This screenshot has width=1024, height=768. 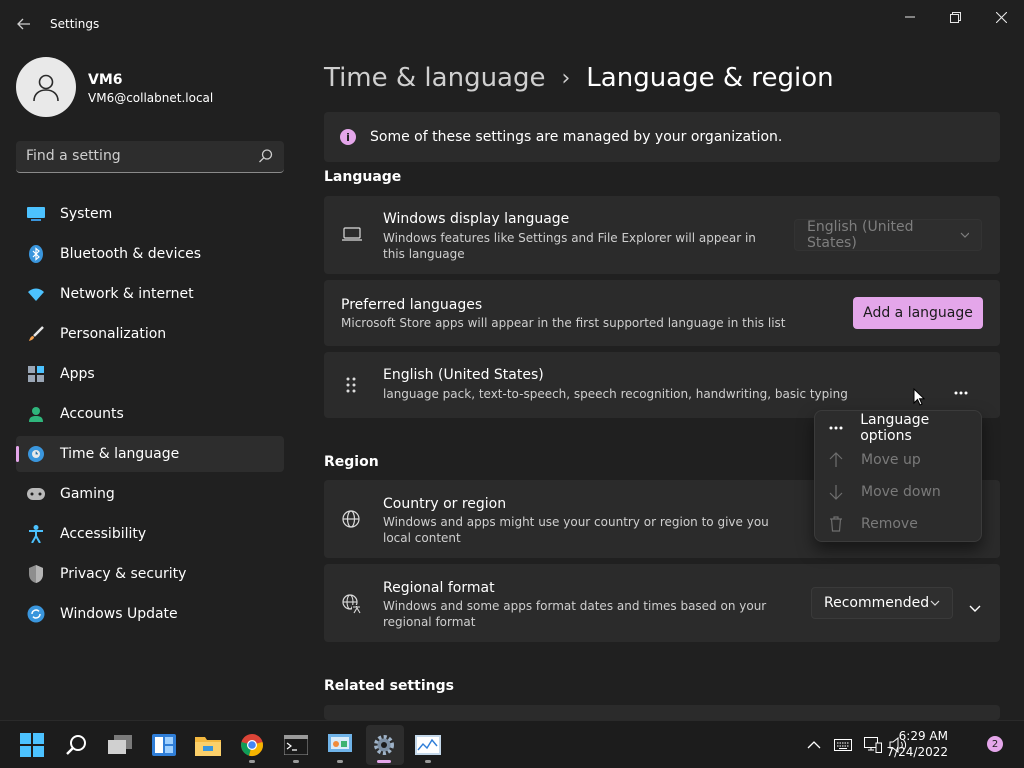 What do you see at coordinates (123, 574) in the screenshot?
I see `sidebar-item-label: Privacy & security` at bounding box center [123, 574].